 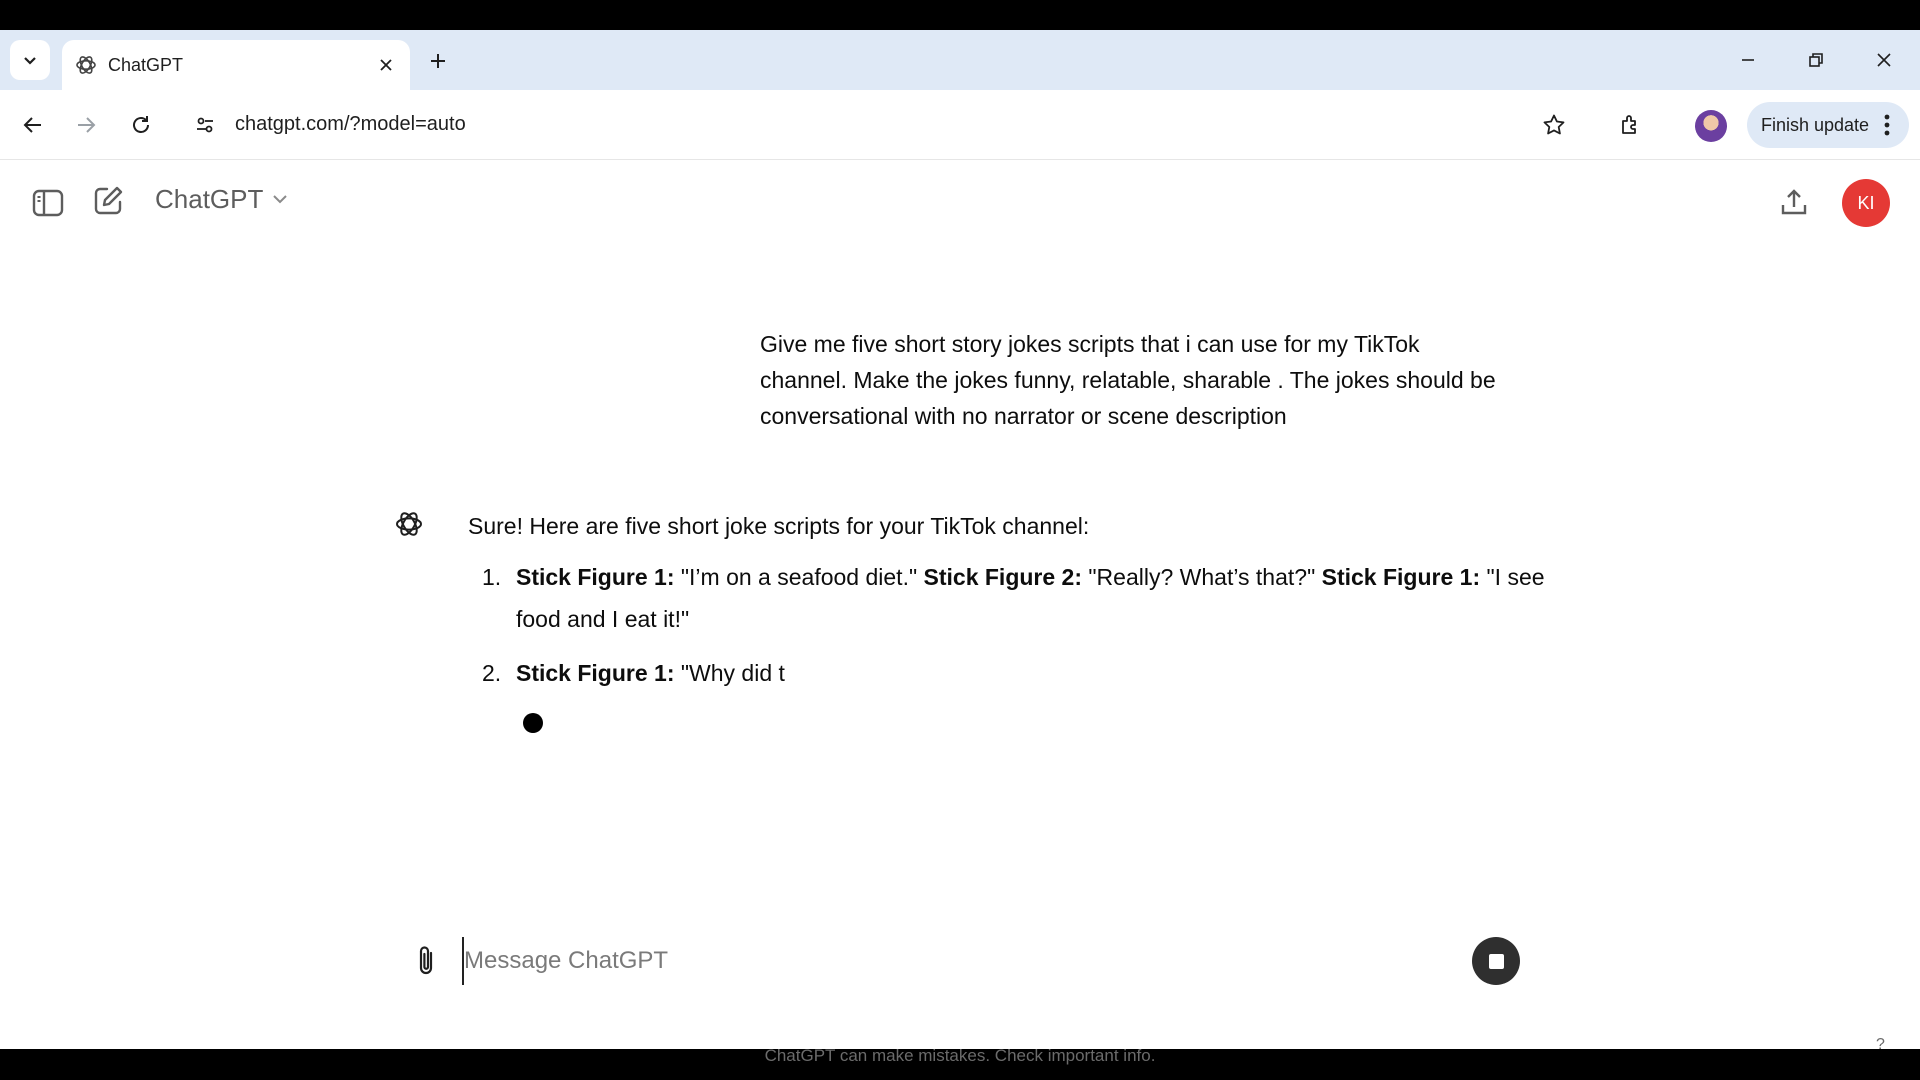 I want to click on site-settings-icon, so click(x=205, y=125).